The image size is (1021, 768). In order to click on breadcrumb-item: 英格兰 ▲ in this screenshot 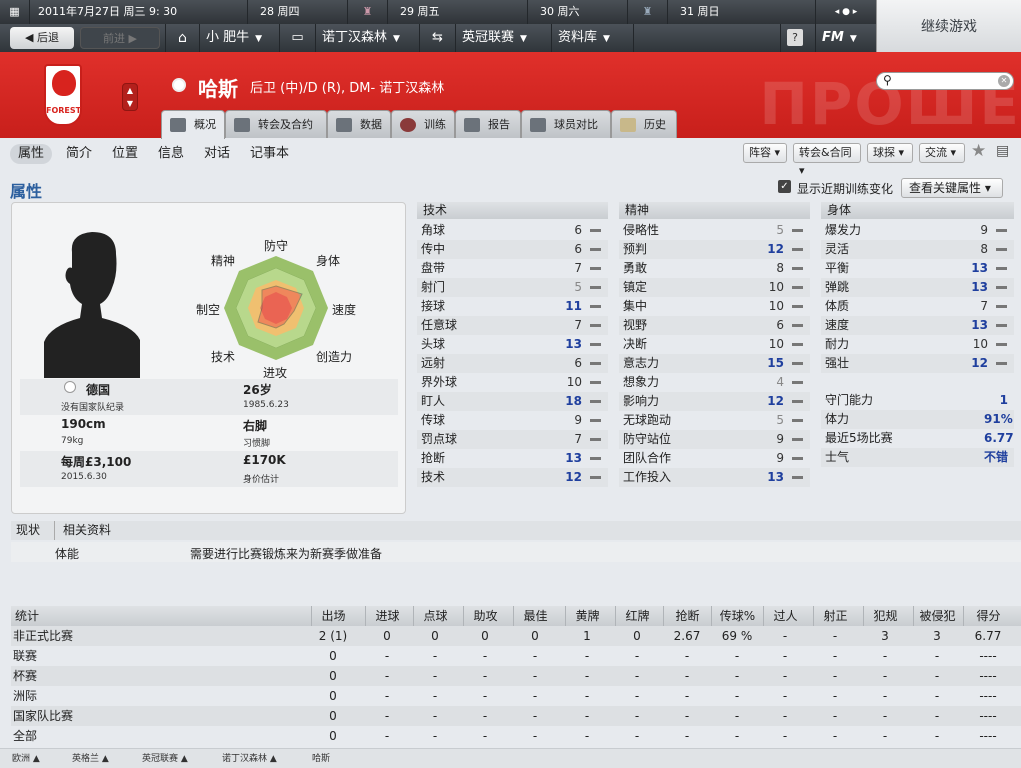, I will do `click(90, 758)`.